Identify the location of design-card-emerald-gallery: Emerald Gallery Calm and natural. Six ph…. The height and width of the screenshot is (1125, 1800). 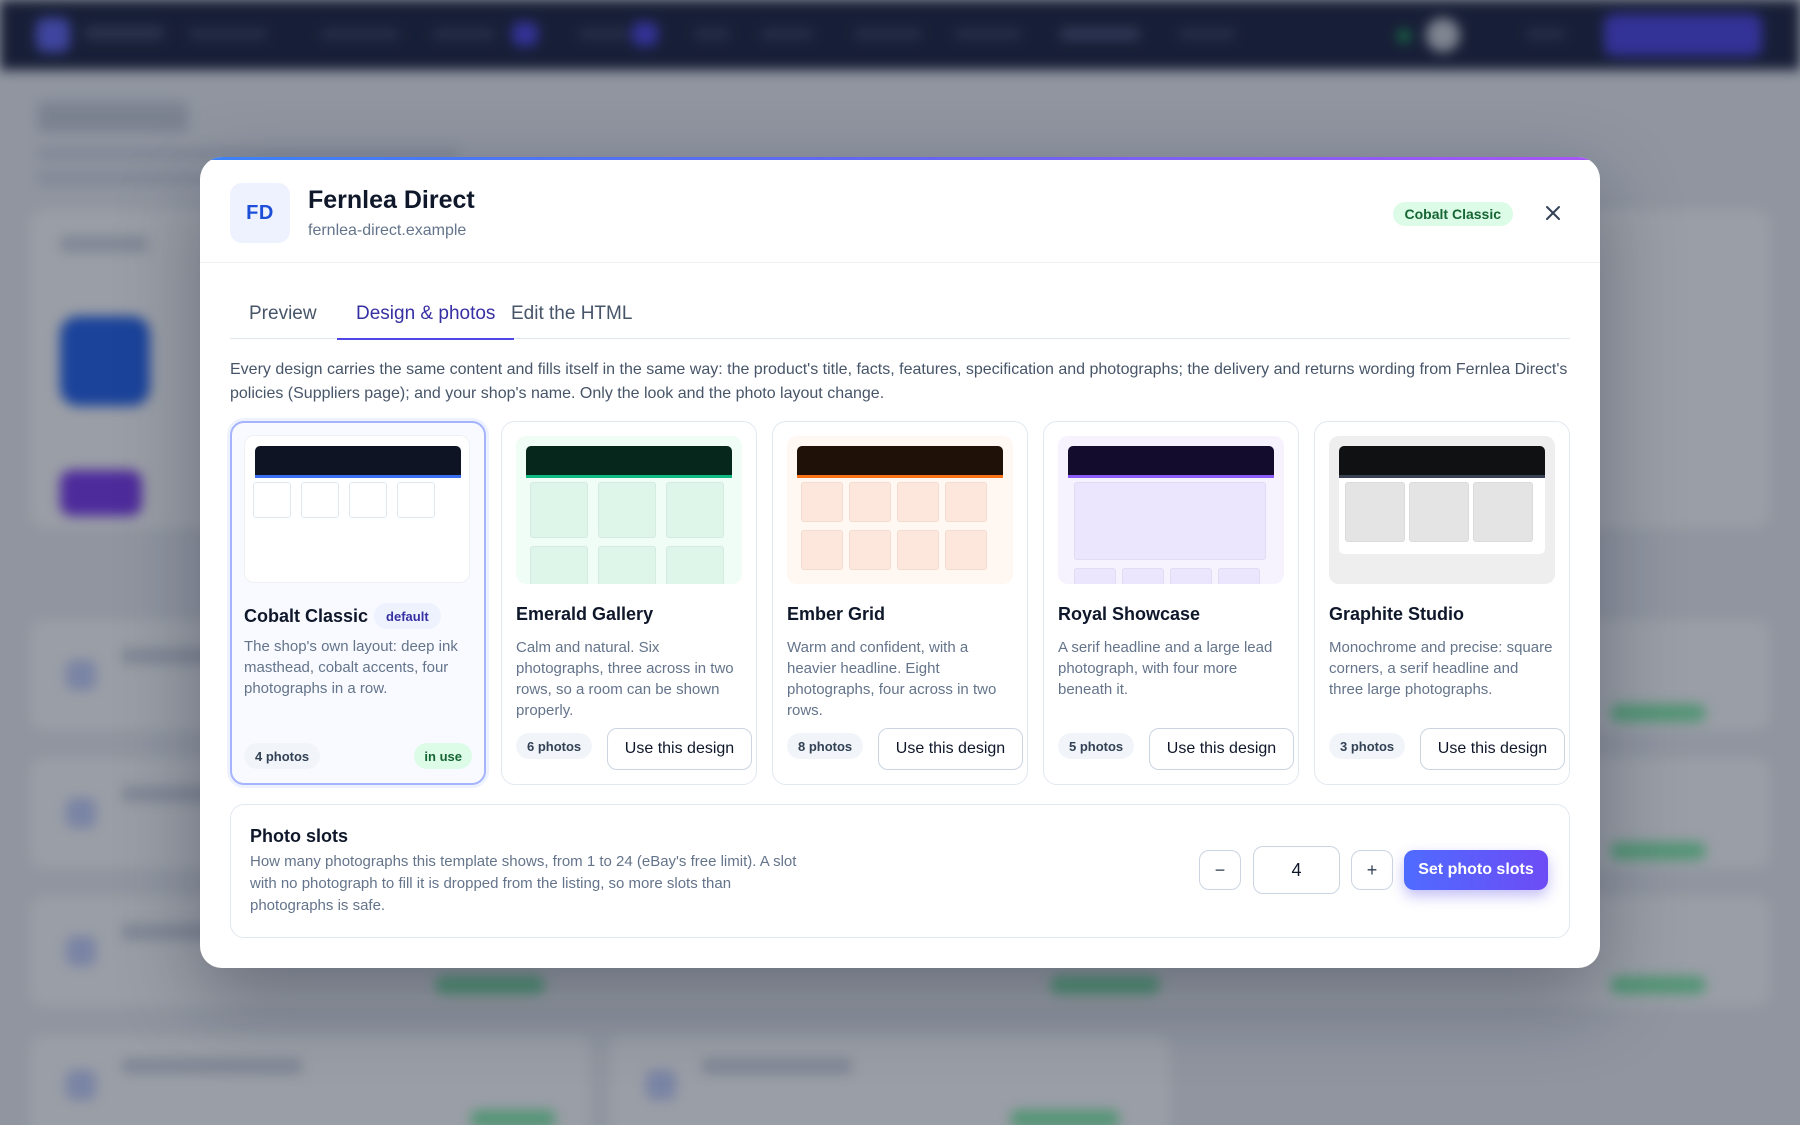
(629, 603).